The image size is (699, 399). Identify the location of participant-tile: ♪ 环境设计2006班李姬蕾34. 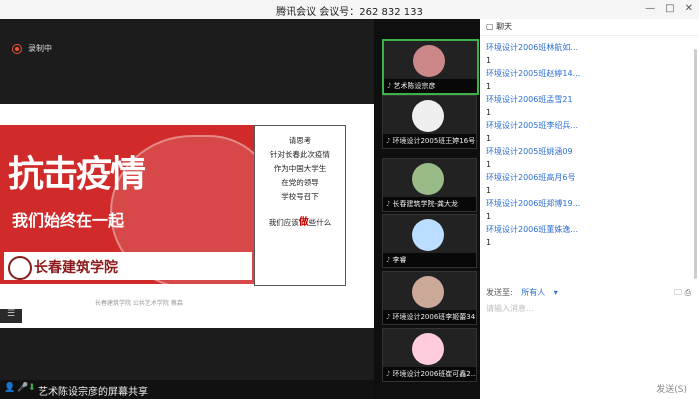
(429, 298).